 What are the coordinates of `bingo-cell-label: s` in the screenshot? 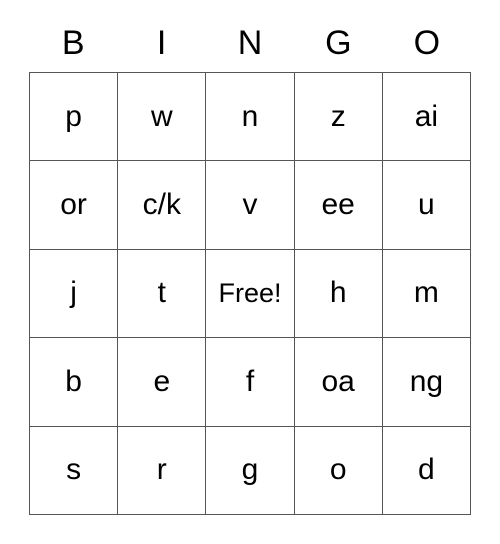 It's located at (74, 470).